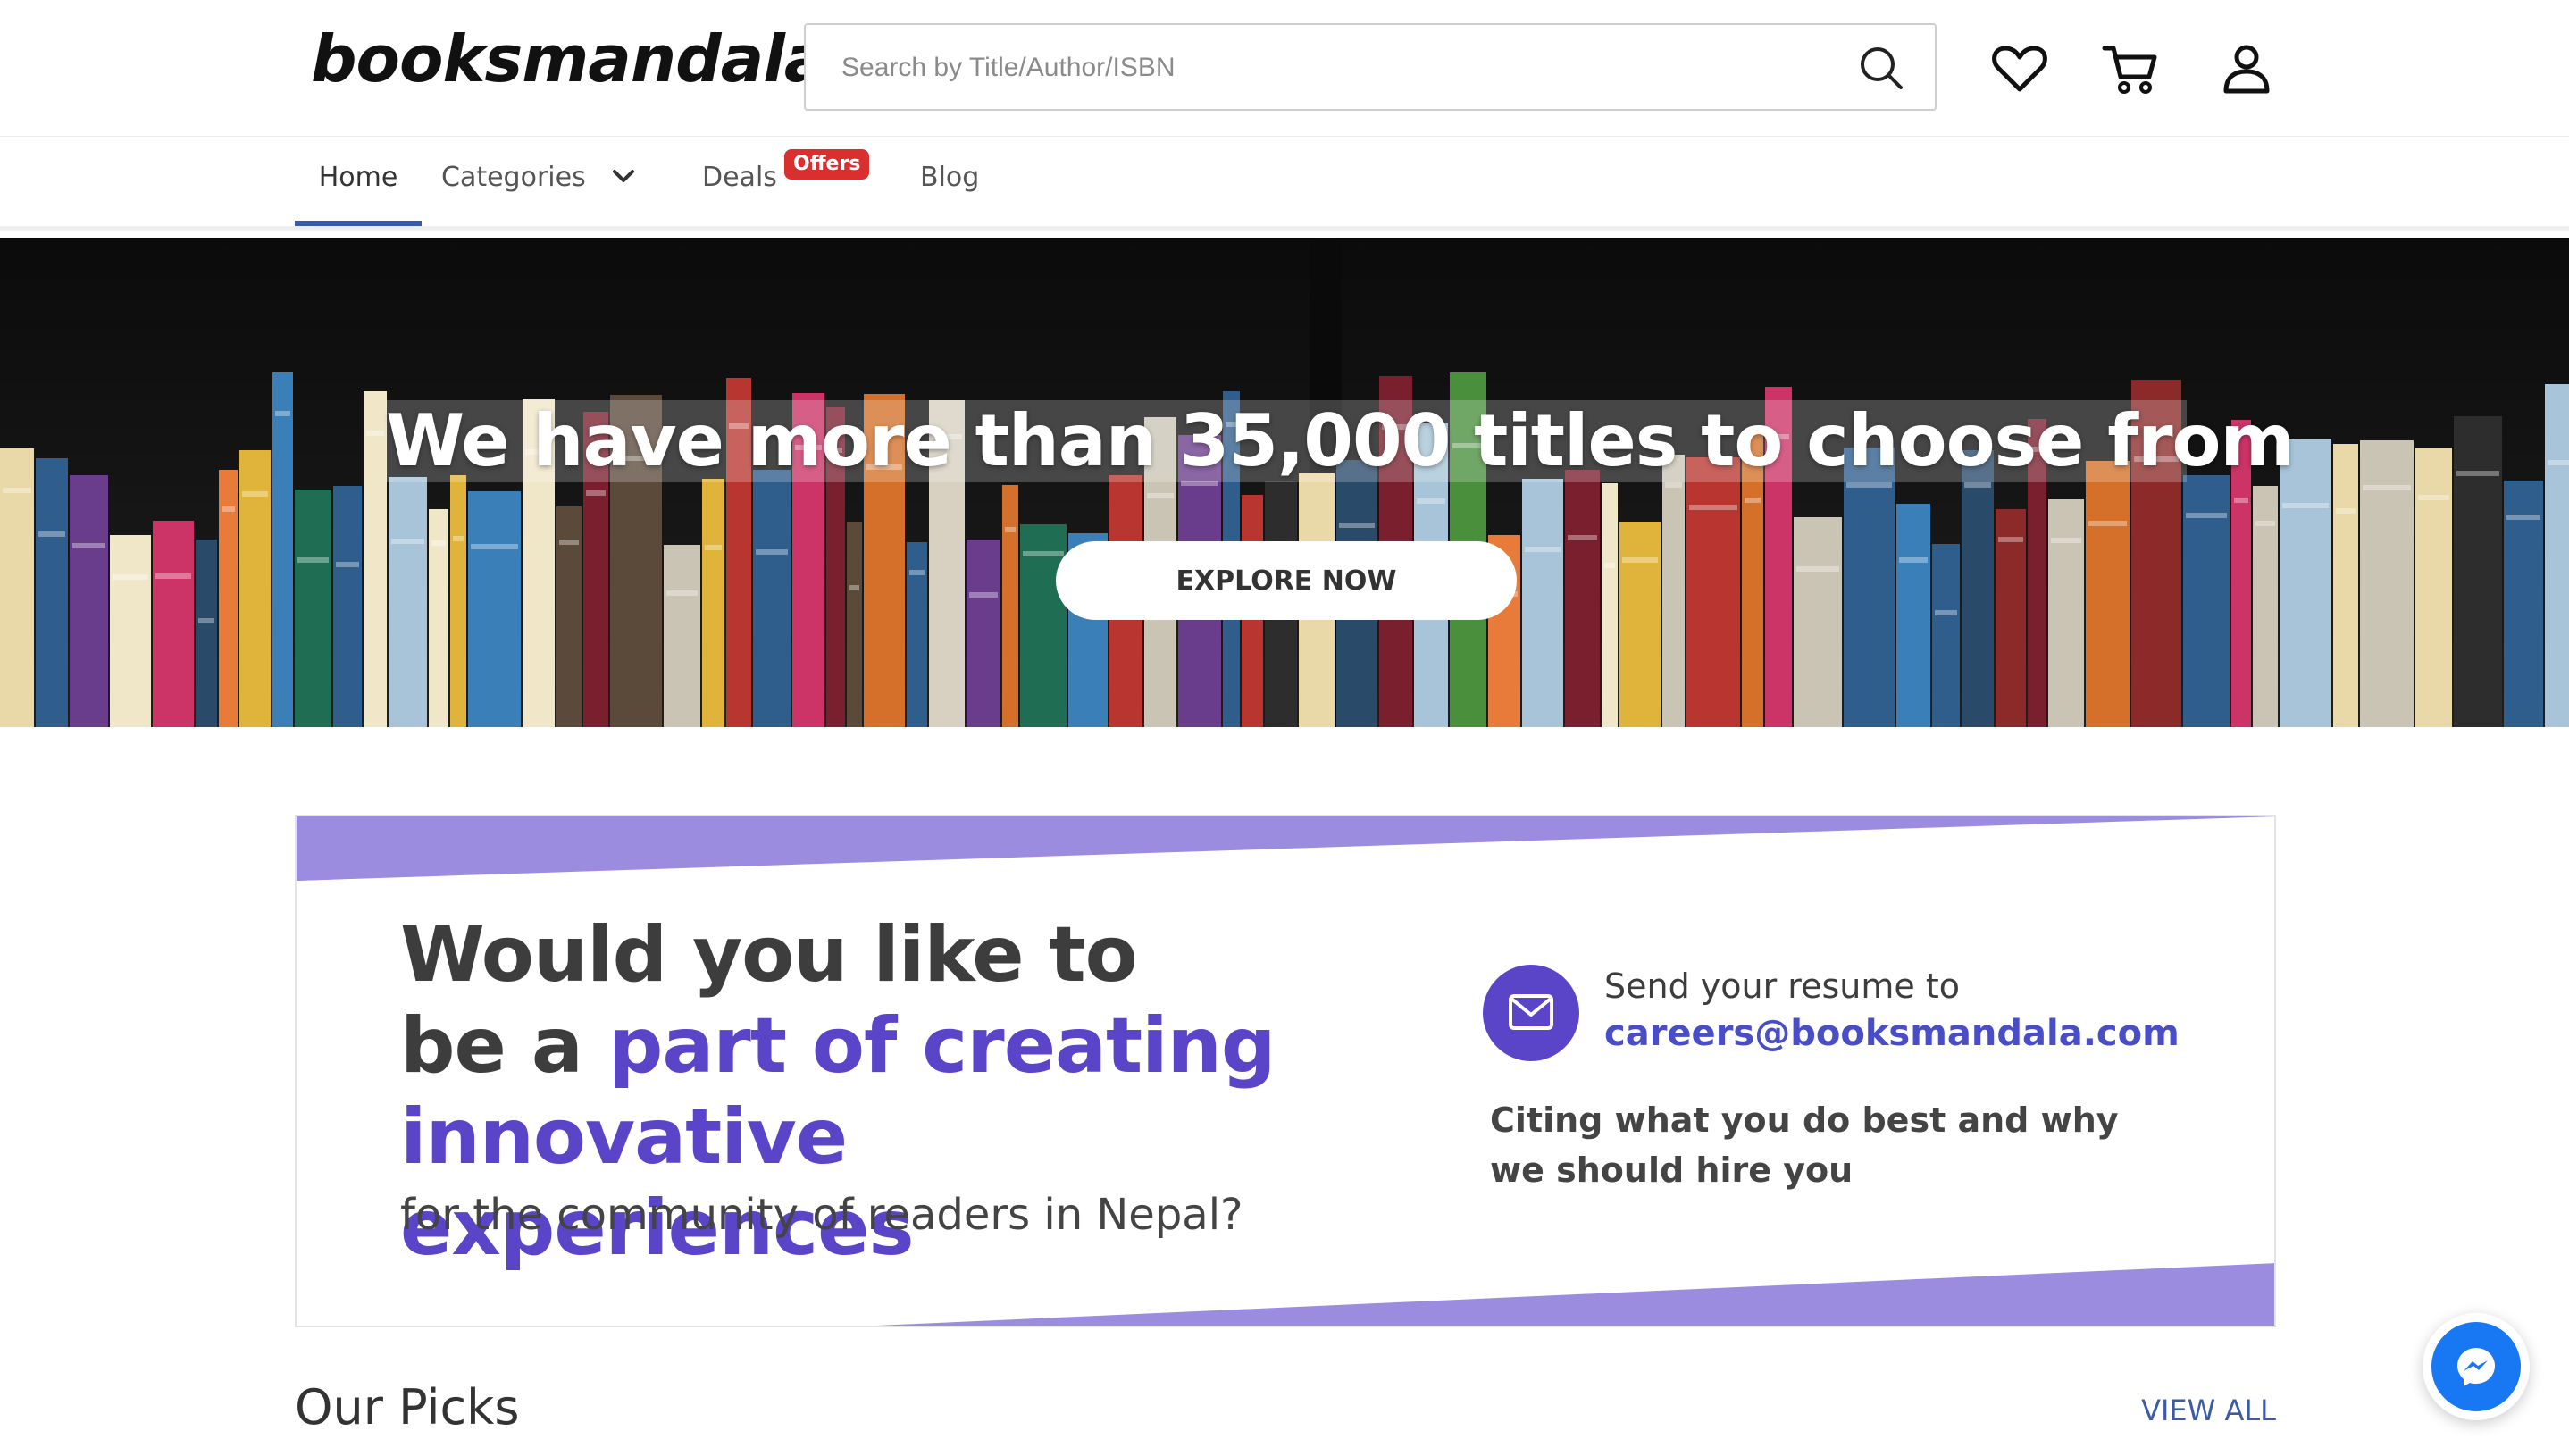 The image size is (2569, 1456). What do you see at coordinates (827, 164) in the screenshot?
I see `offers-badge: Offers` at bounding box center [827, 164].